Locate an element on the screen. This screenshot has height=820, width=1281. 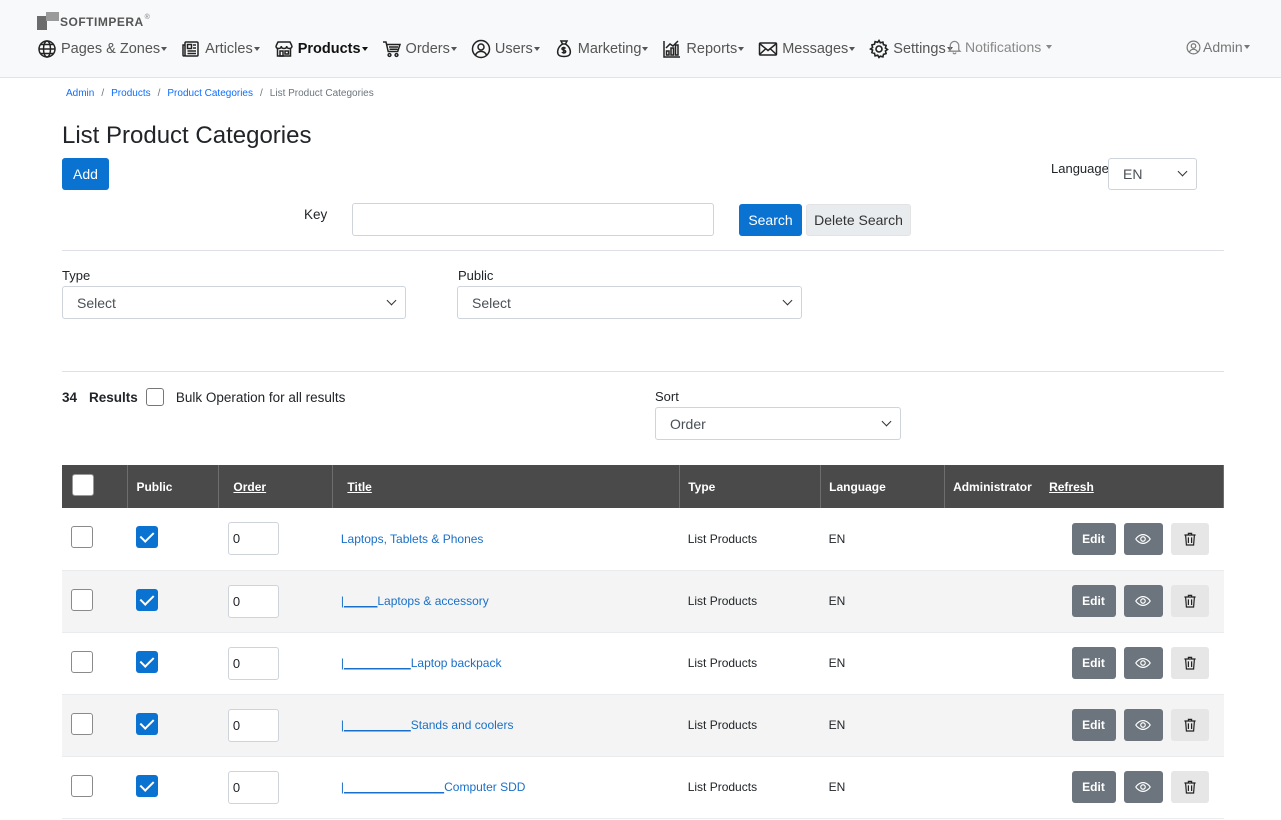
eye-icon is located at coordinates (1143, 787).